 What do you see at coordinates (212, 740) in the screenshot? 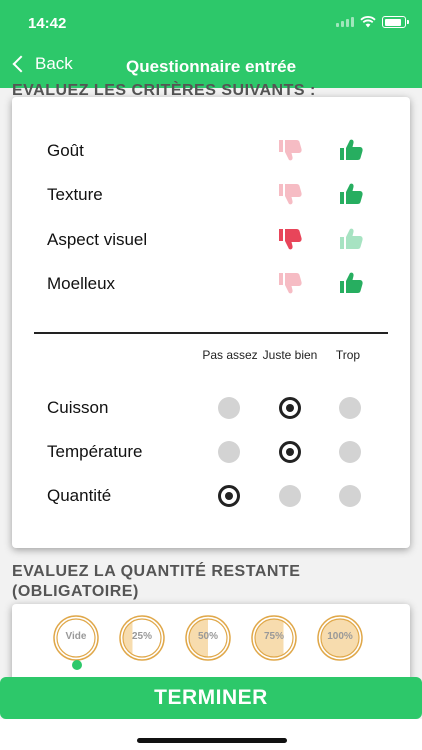
I see `home-indicator` at bounding box center [212, 740].